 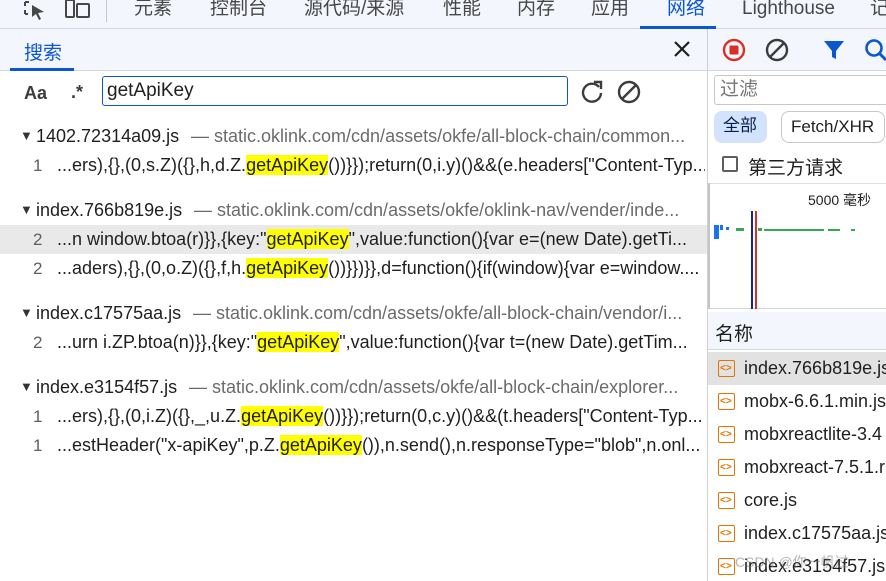 I want to click on request-row: mobxreact-7.5.1.r, so click(x=797, y=467).